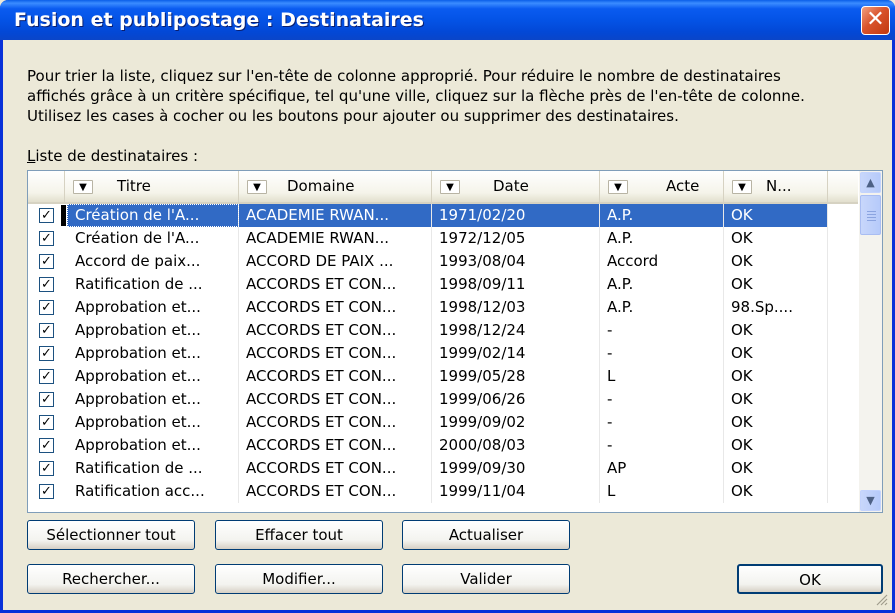 Image resolution: width=895 pixels, height=613 pixels. Describe the element at coordinates (516, 238) in the screenshot. I see `cell-date: 1972/12/05` at that location.